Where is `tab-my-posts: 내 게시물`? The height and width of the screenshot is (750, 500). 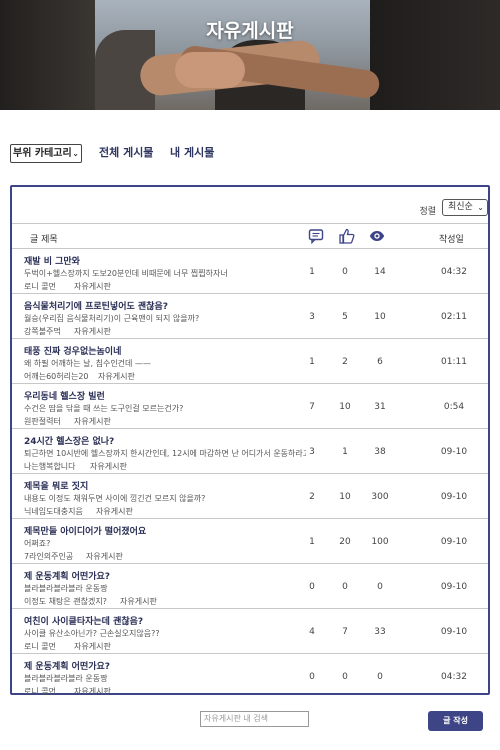
tab-my-posts: 내 게시물 is located at coordinates (192, 152).